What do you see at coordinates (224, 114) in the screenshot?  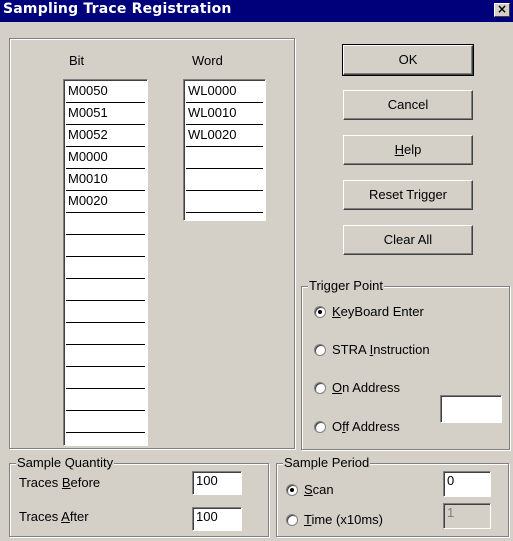 I see `word-cell: WL0010` at bounding box center [224, 114].